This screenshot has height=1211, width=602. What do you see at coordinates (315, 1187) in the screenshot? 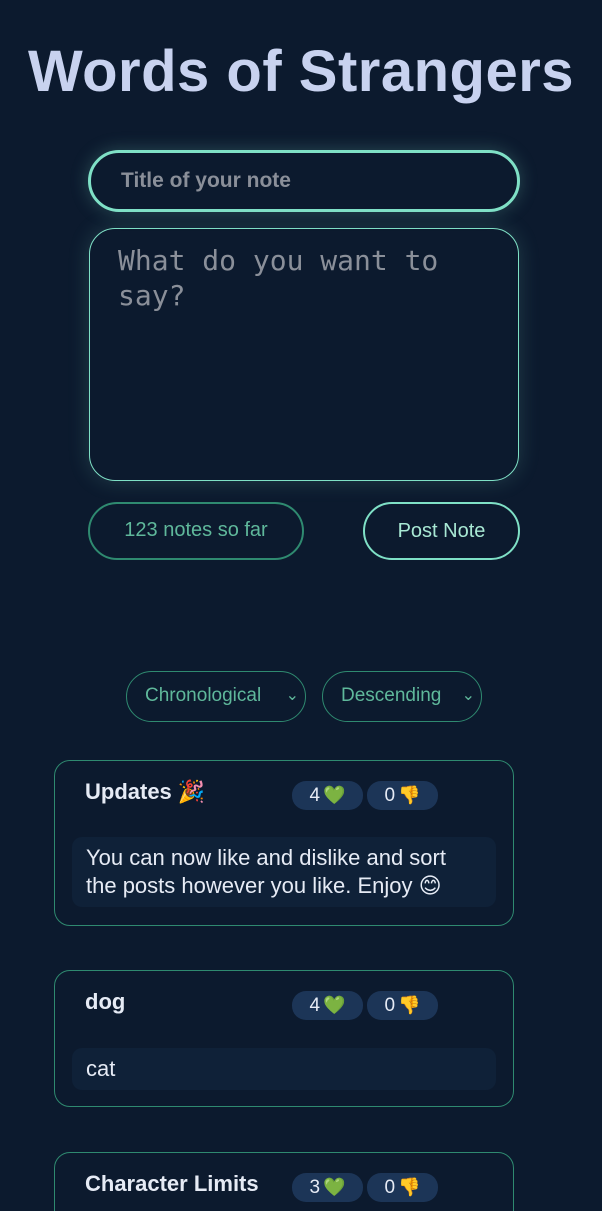
I see `like-count: 3` at bounding box center [315, 1187].